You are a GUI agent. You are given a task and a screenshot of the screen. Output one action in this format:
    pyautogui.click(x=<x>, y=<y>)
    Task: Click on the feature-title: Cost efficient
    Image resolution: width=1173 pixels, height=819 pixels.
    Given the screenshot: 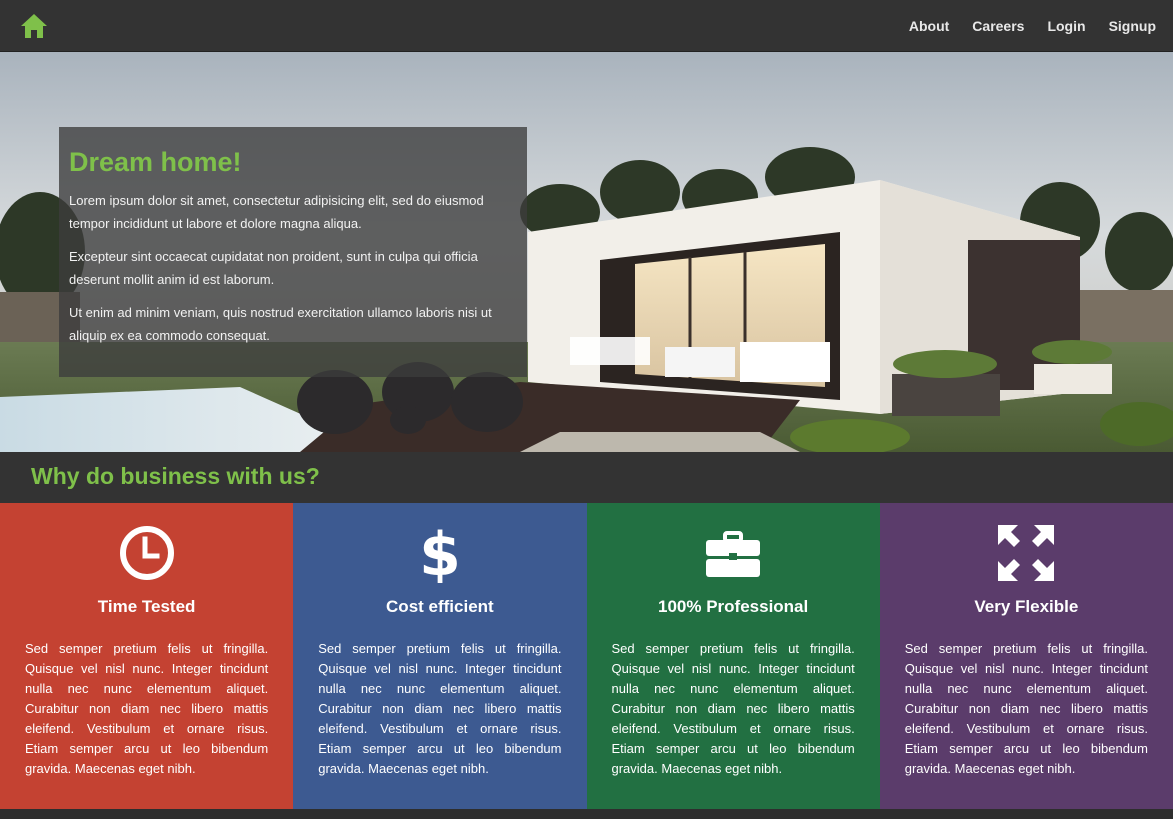 What is the action you would take?
    pyautogui.click(x=440, y=606)
    